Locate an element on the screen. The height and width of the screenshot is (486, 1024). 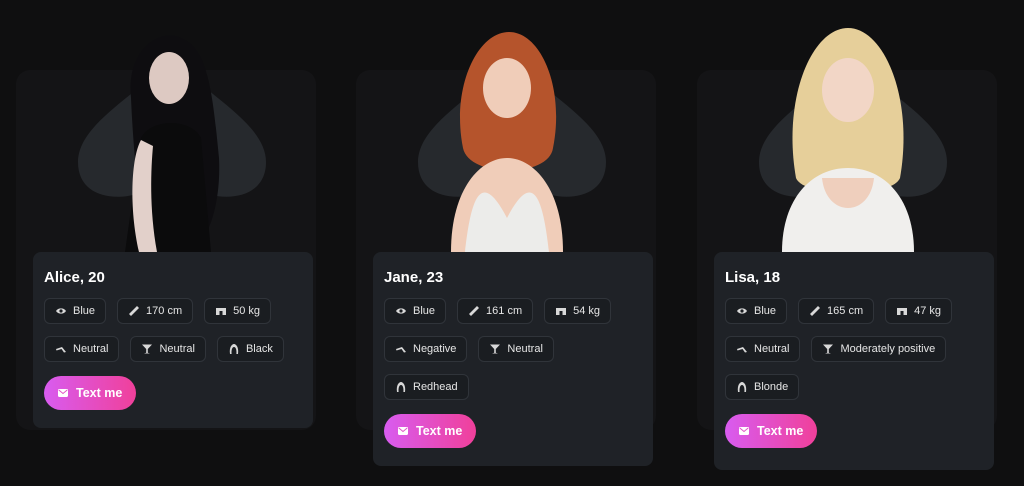
hair-tag: Redhead is located at coordinates (426, 387).